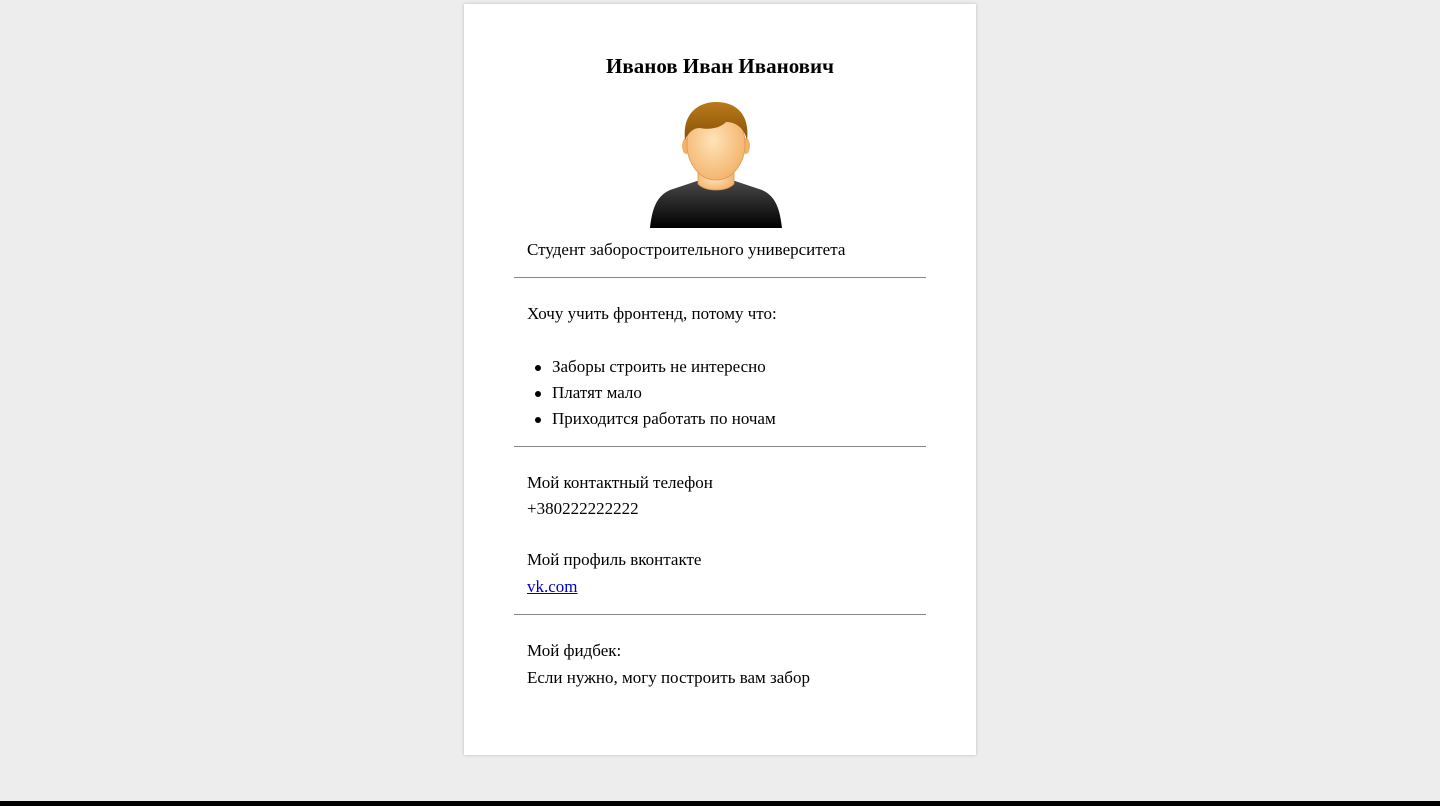 Image resolution: width=1440 pixels, height=806 pixels. I want to click on list-item: Платят мало, so click(651, 393).